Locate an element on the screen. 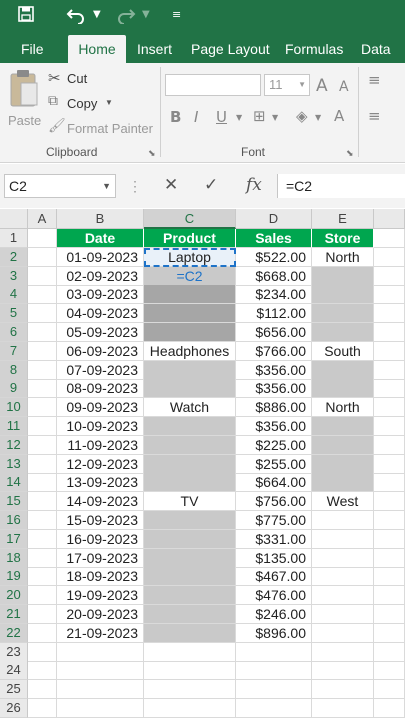  cell-a7 is located at coordinates (42, 351).